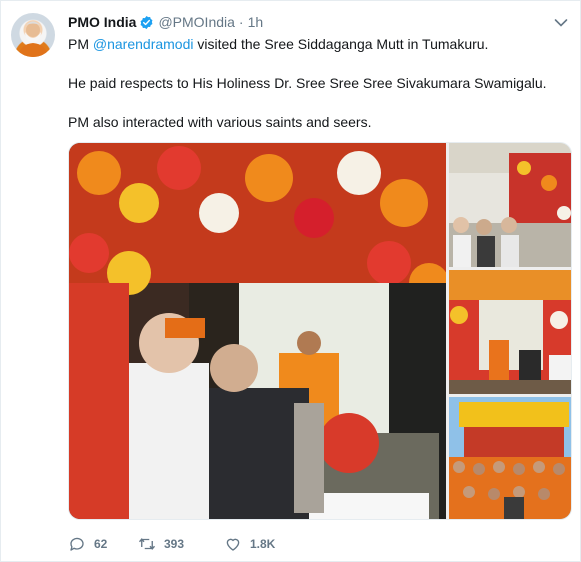 The height and width of the screenshot is (562, 581). What do you see at coordinates (510, 458) in the screenshot?
I see `photo-side-bottom` at bounding box center [510, 458].